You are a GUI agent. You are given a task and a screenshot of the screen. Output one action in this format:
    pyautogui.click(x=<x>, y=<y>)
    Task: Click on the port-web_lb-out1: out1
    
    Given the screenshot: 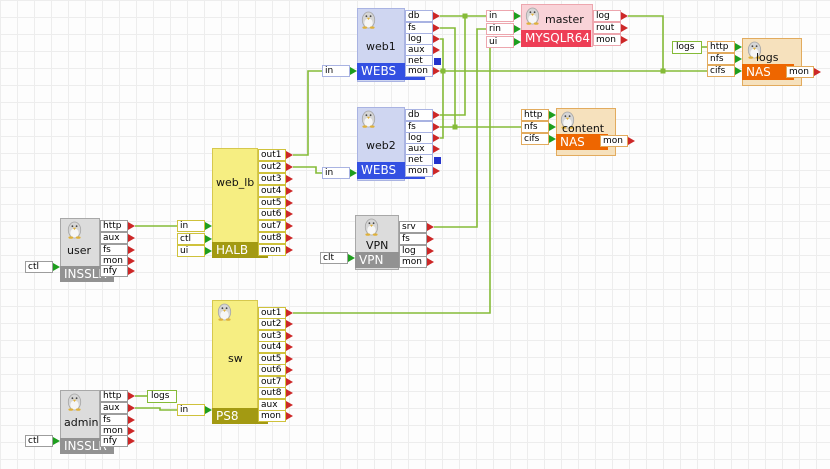 What is the action you would take?
    pyautogui.click(x=272, y=155)
    